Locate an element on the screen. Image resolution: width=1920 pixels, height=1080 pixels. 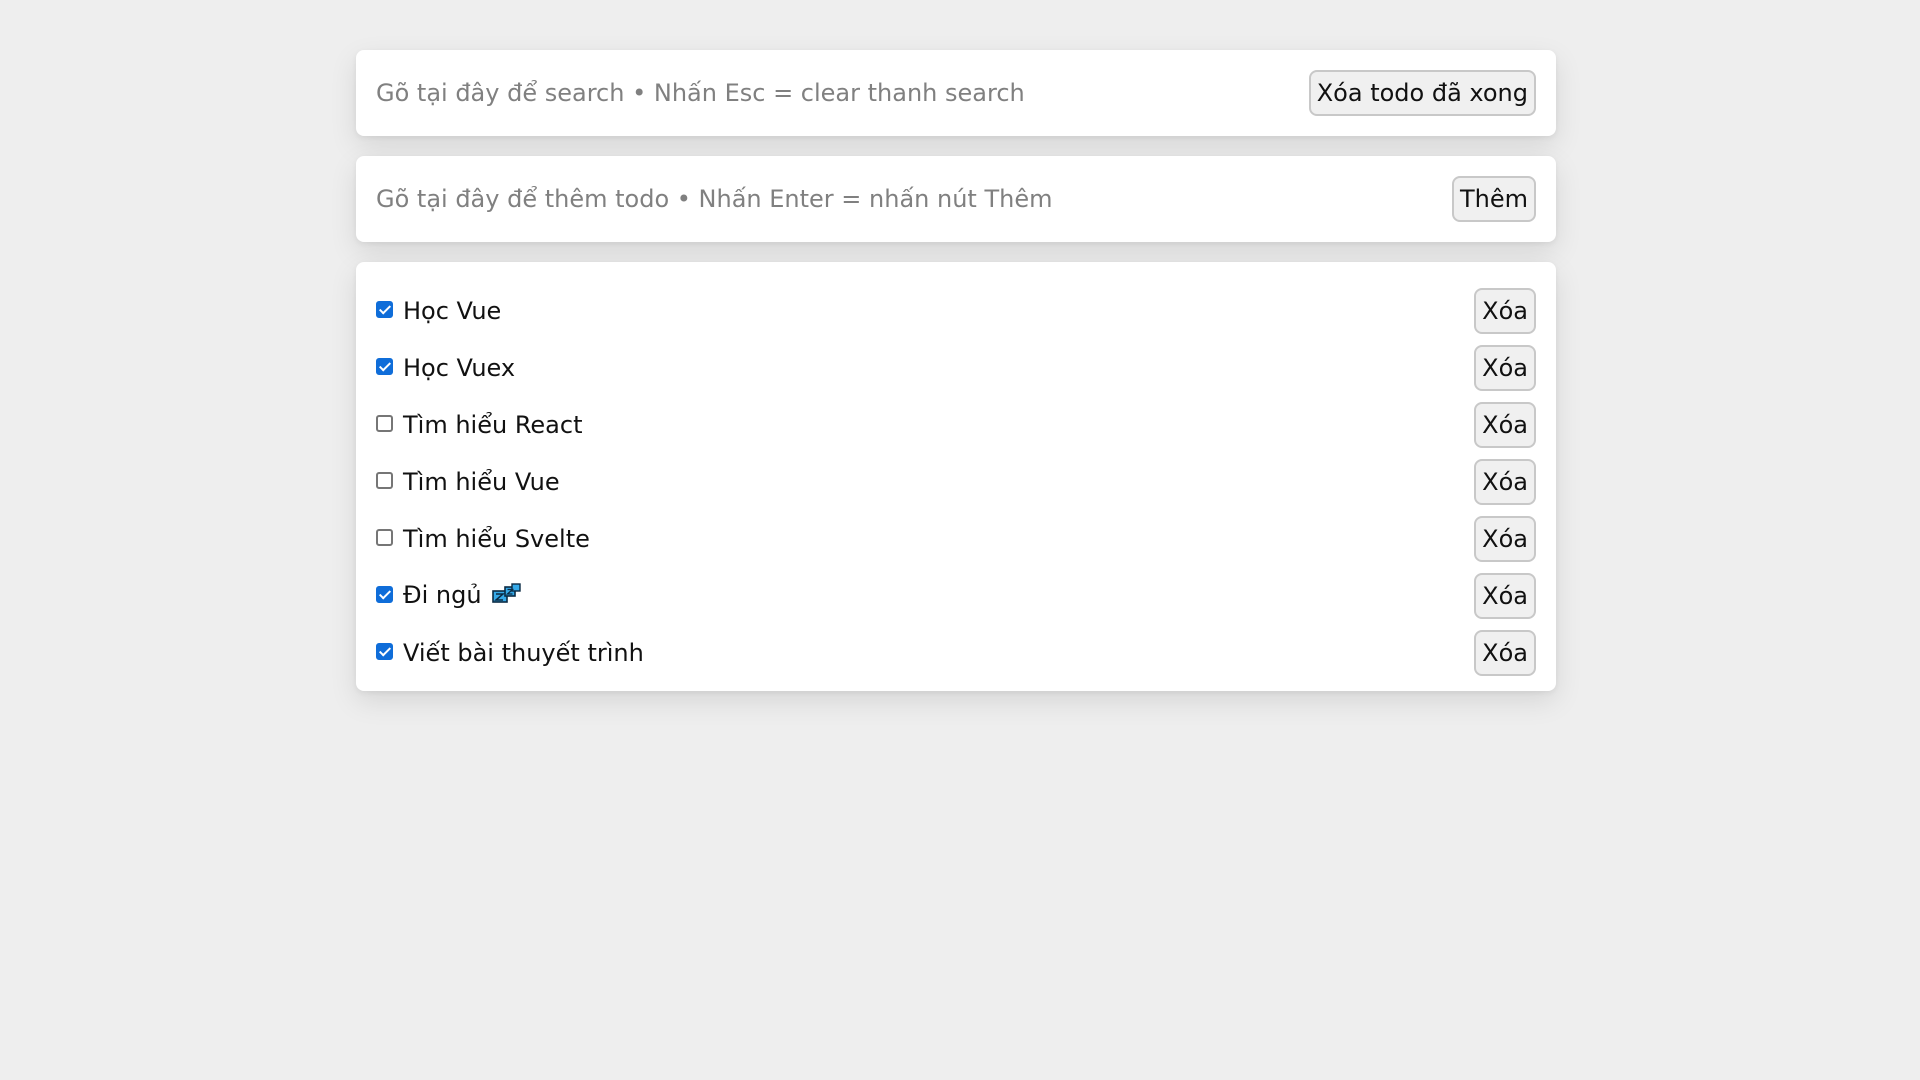
add-todo-bar: Thêm is located at coordinates (956, 199).